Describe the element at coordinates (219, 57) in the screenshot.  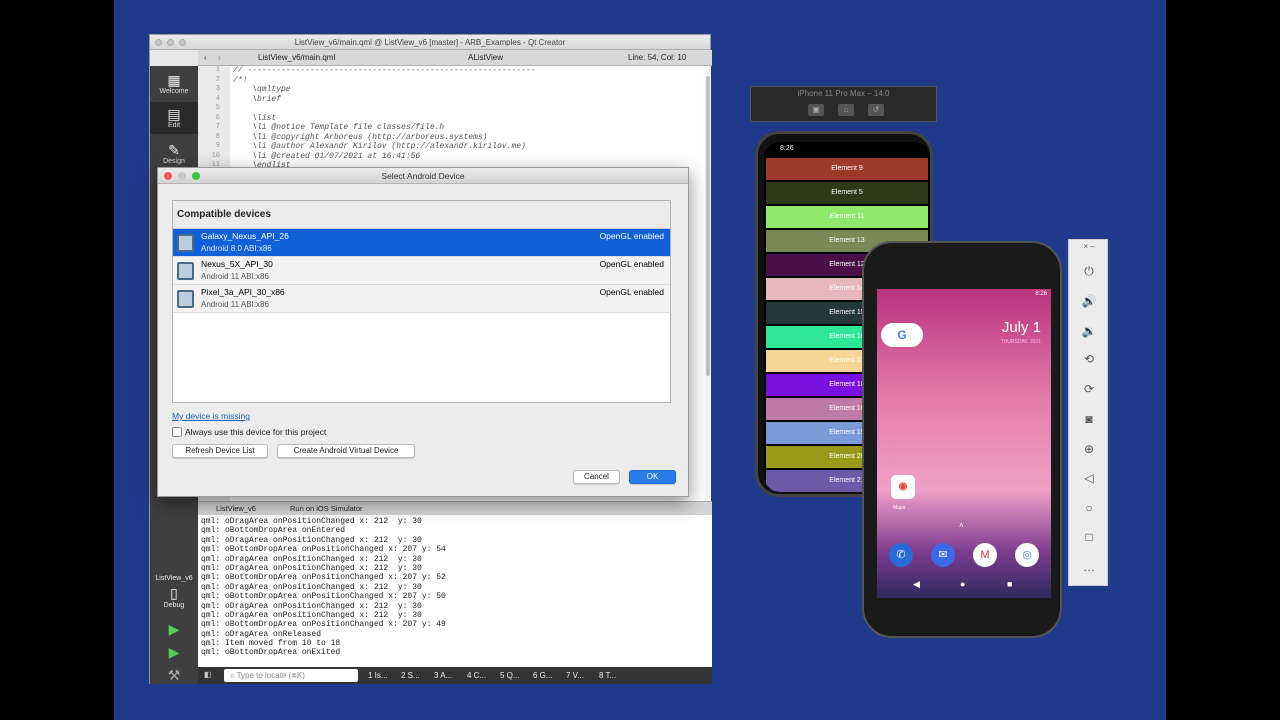
I see `forward-icon: ›` at that location.